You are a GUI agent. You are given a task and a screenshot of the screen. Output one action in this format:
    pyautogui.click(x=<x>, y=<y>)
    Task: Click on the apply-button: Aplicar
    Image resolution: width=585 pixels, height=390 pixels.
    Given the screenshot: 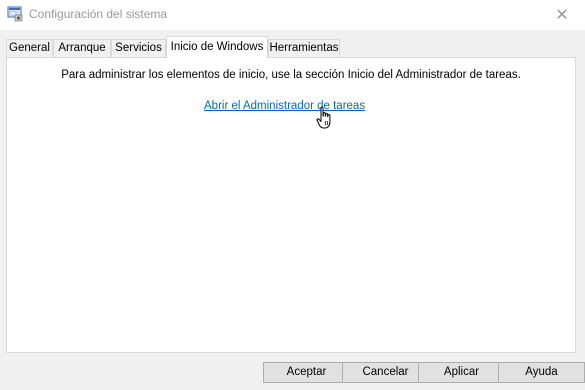 What is the action you would take?
    pyautogui.click(x=461, y=372)
    